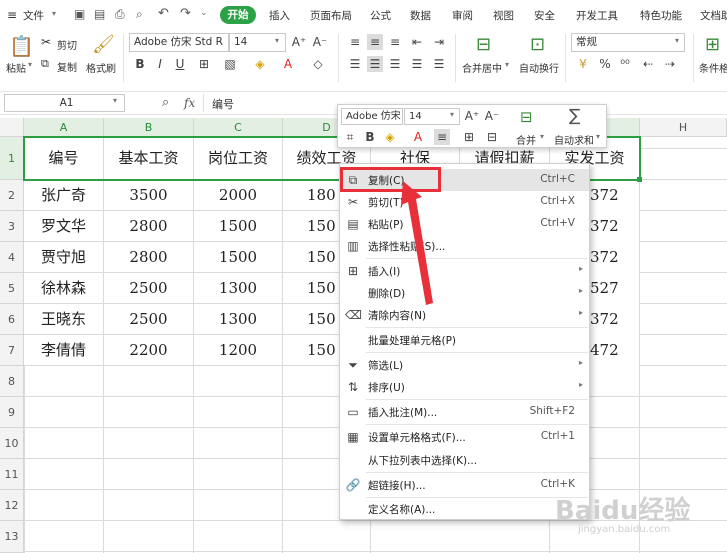 The width and height of the screenshot is (727, 553). Describe the element at coordinates (238, 15) in the screenshot. I see `tab-start: 开始` at that location.